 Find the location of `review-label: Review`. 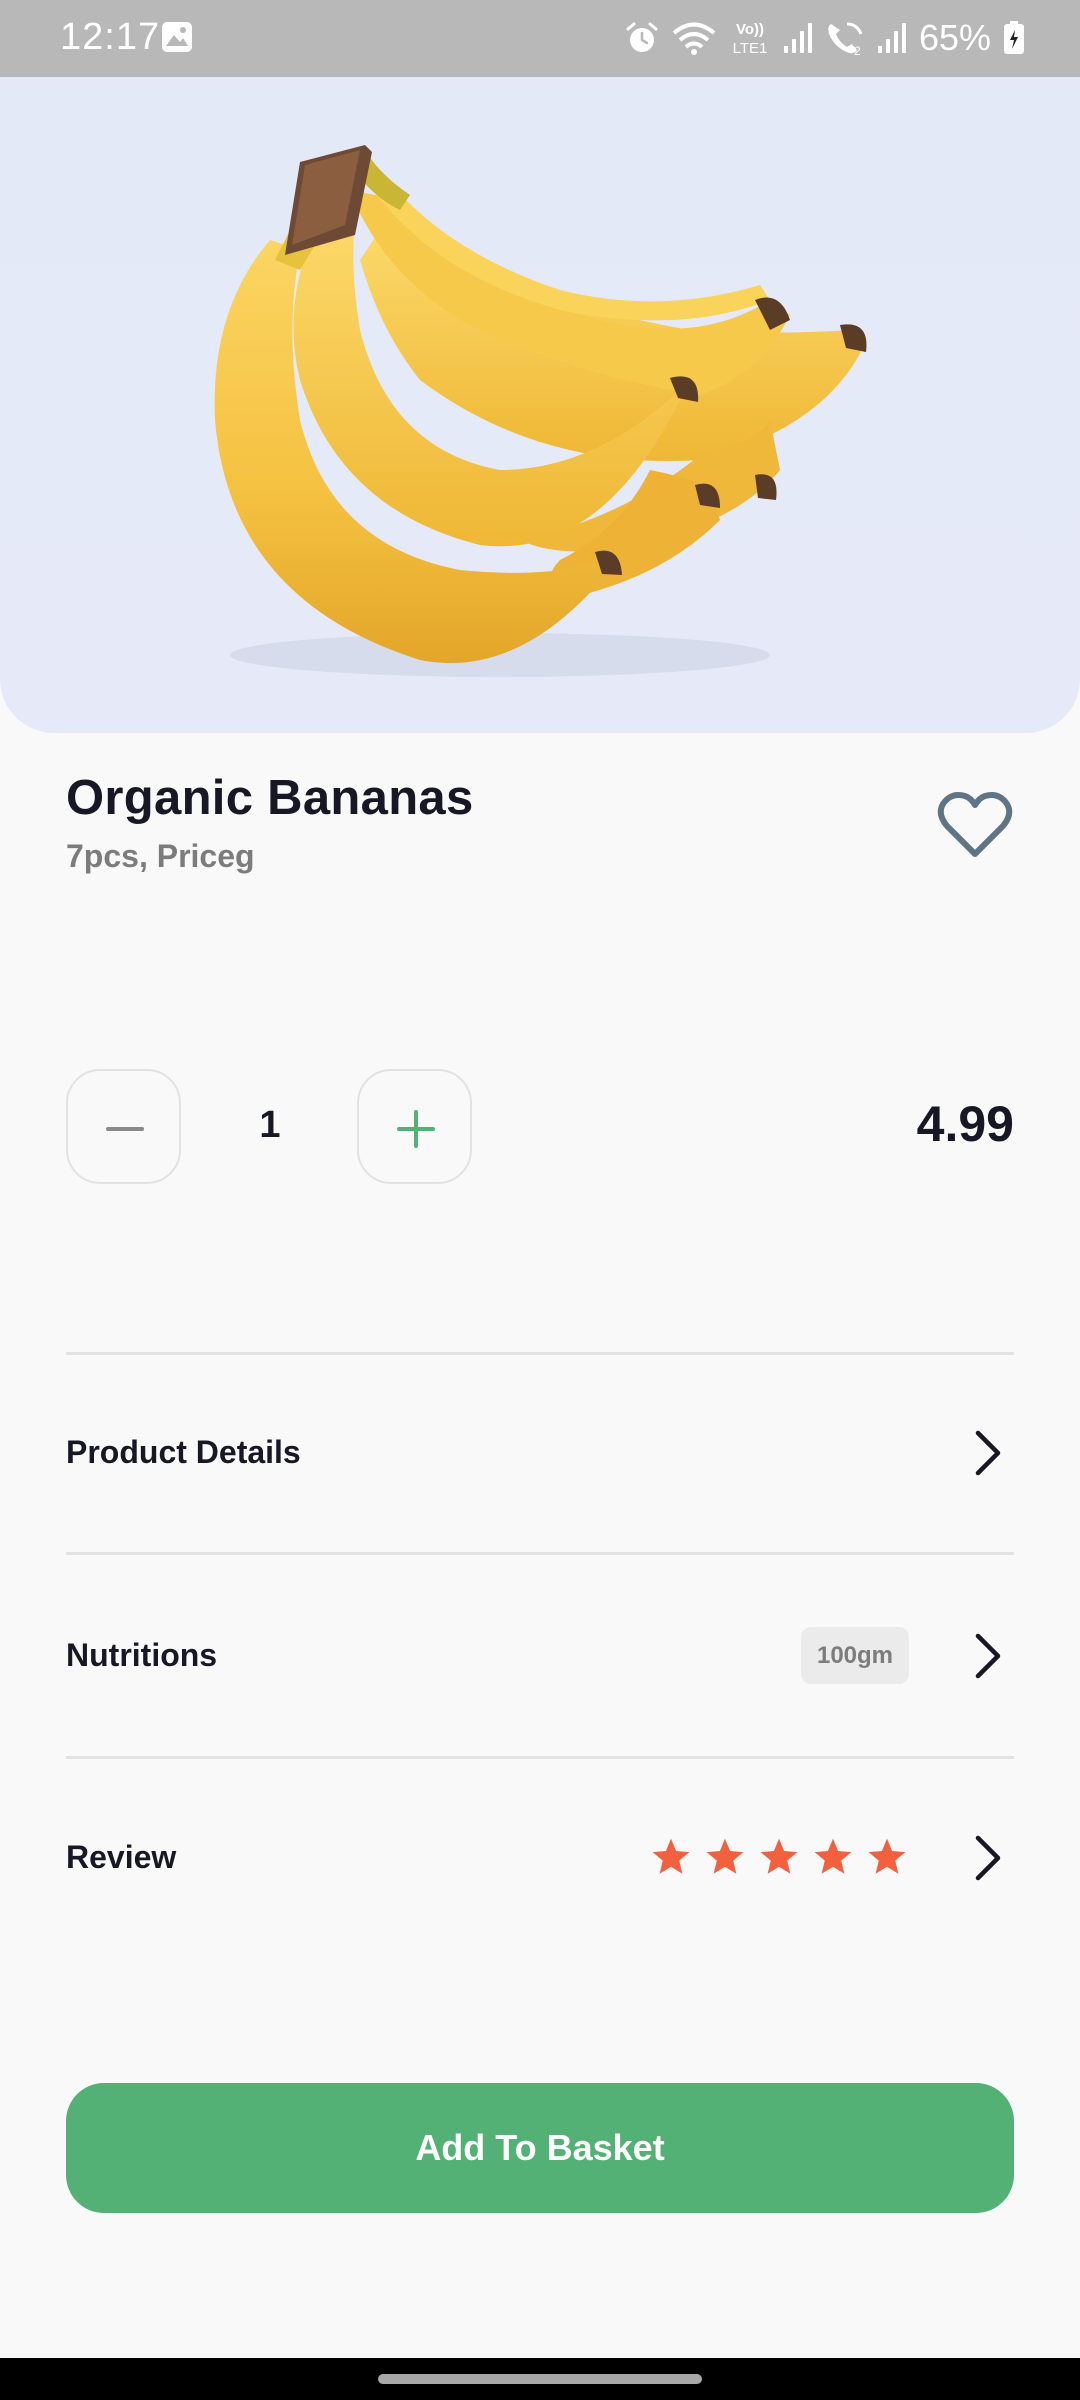

review-label: Review is located at coordinates (121, 1857).